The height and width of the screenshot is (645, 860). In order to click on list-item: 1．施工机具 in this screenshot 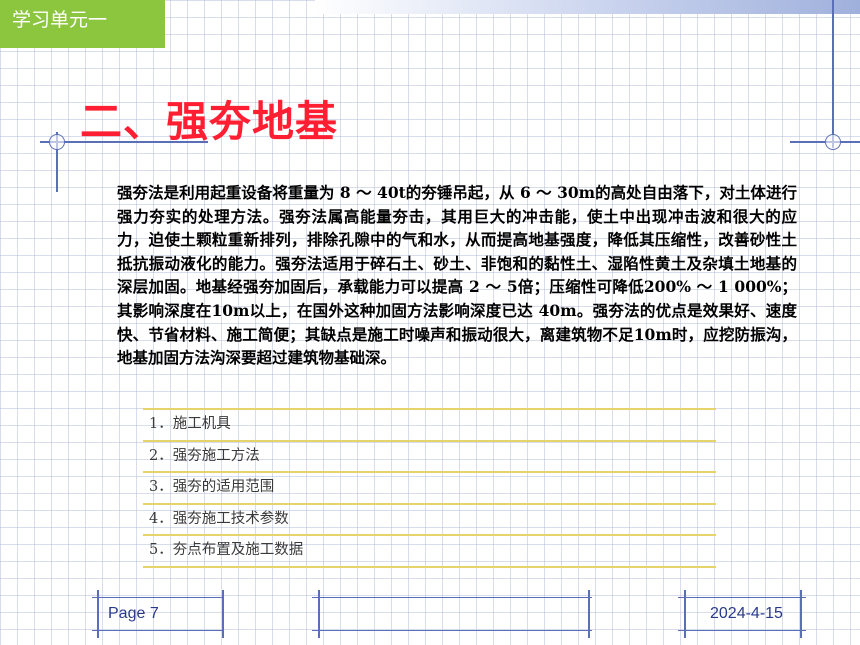, I will do `click(429, 424)`.